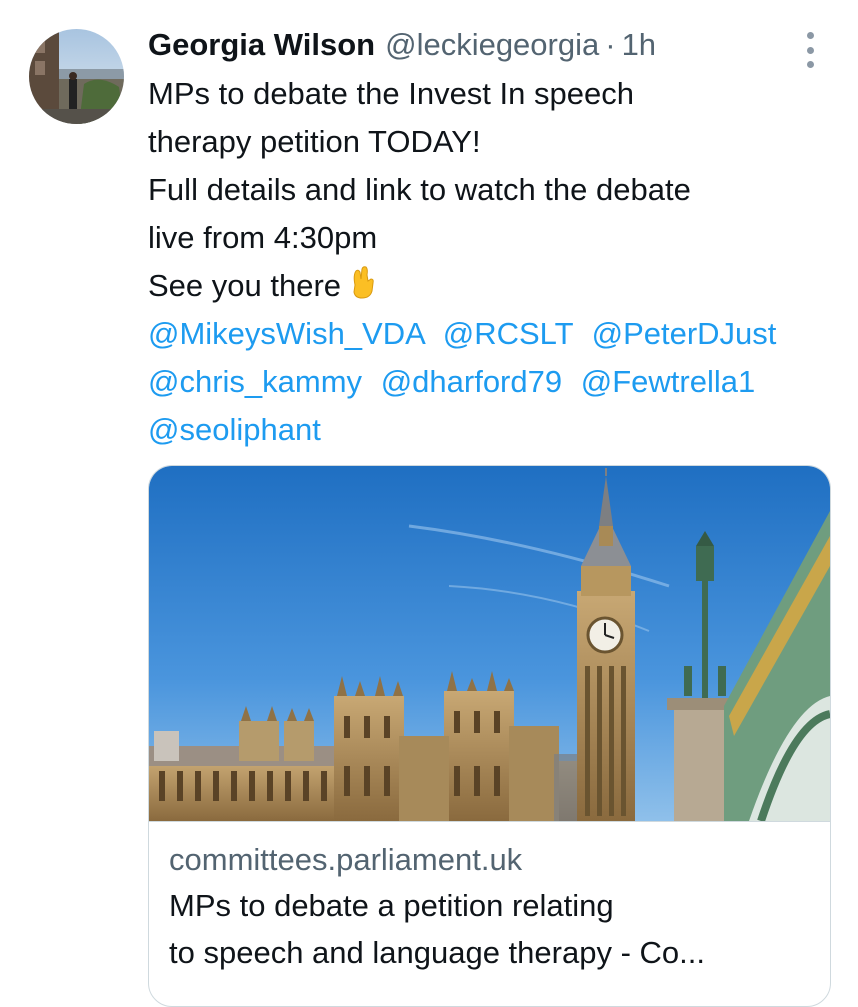  What do you see at coordinates (346, 859) in the screenshot?
I see `card-domain: committees.parliament.uk` at bounding box center [346, 859].